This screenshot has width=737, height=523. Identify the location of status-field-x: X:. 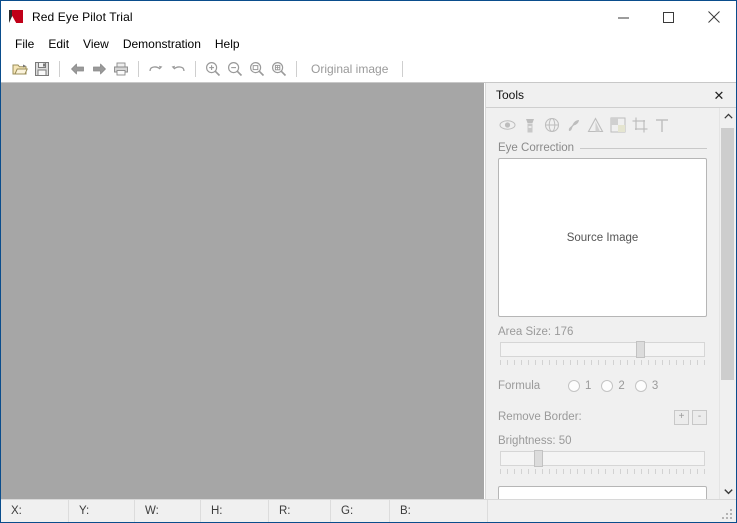
(35, 511).